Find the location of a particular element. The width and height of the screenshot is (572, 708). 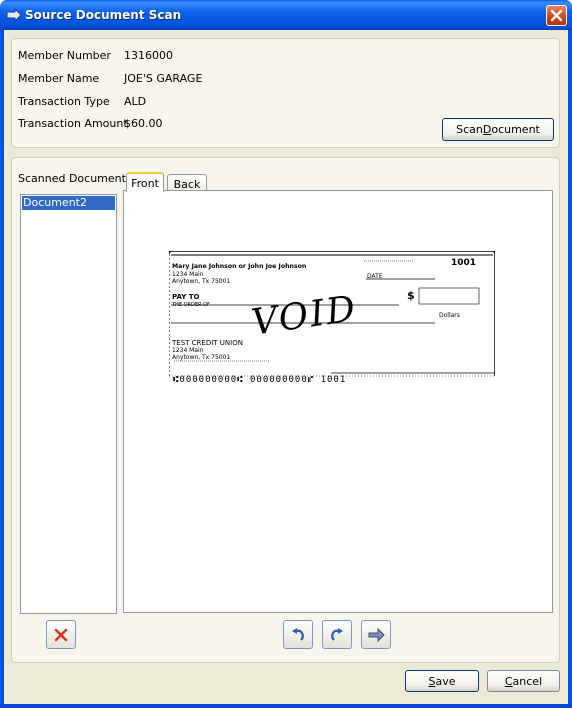

check-pay-to-label: PAY TO is located at coordinates (186, 297).